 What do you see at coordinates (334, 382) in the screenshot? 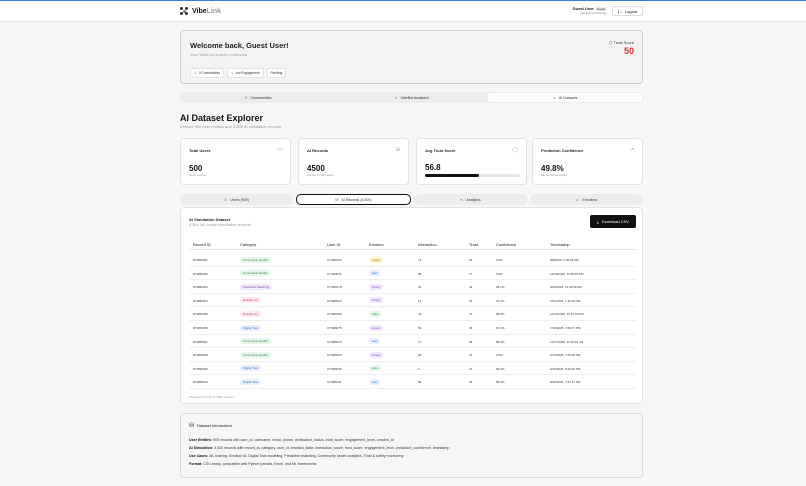
I see `cell-user-id: UTSB0491` at bounding box center [334, 382].